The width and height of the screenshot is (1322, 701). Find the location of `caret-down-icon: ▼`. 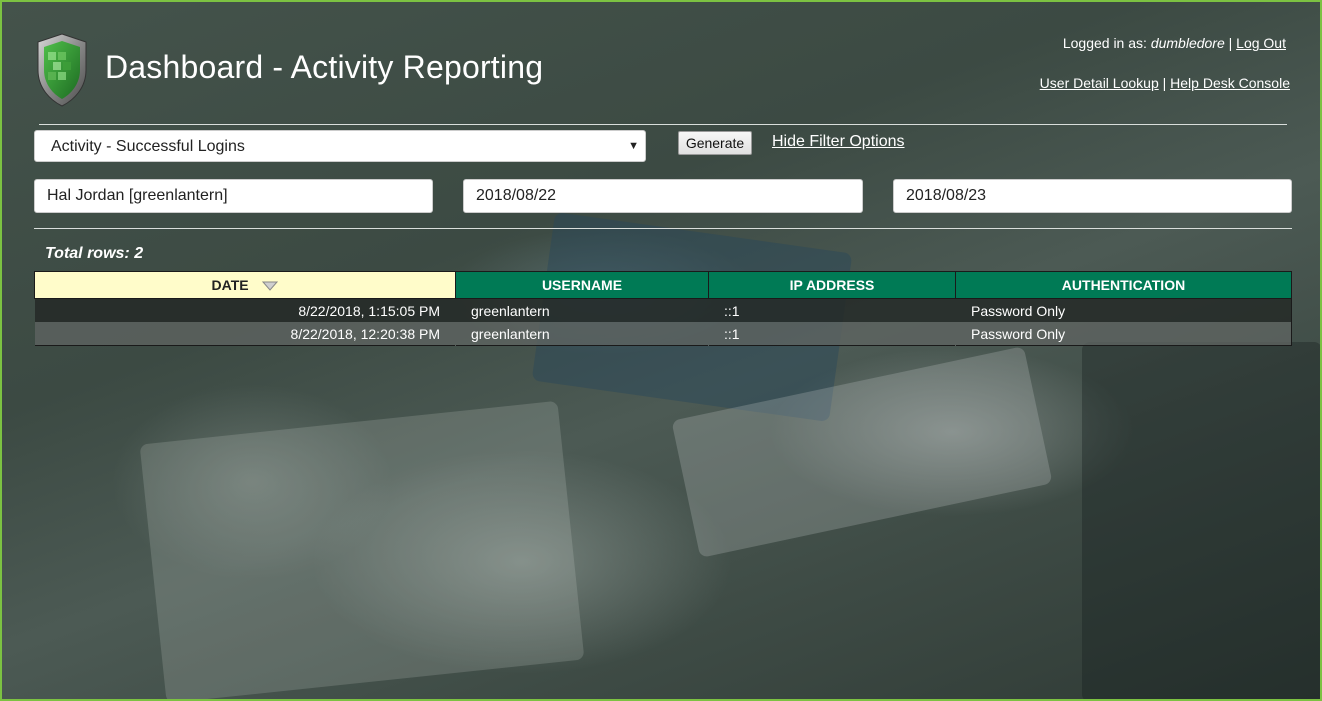

caret-down-icon: ▼ is located at coordinates (633, 146).